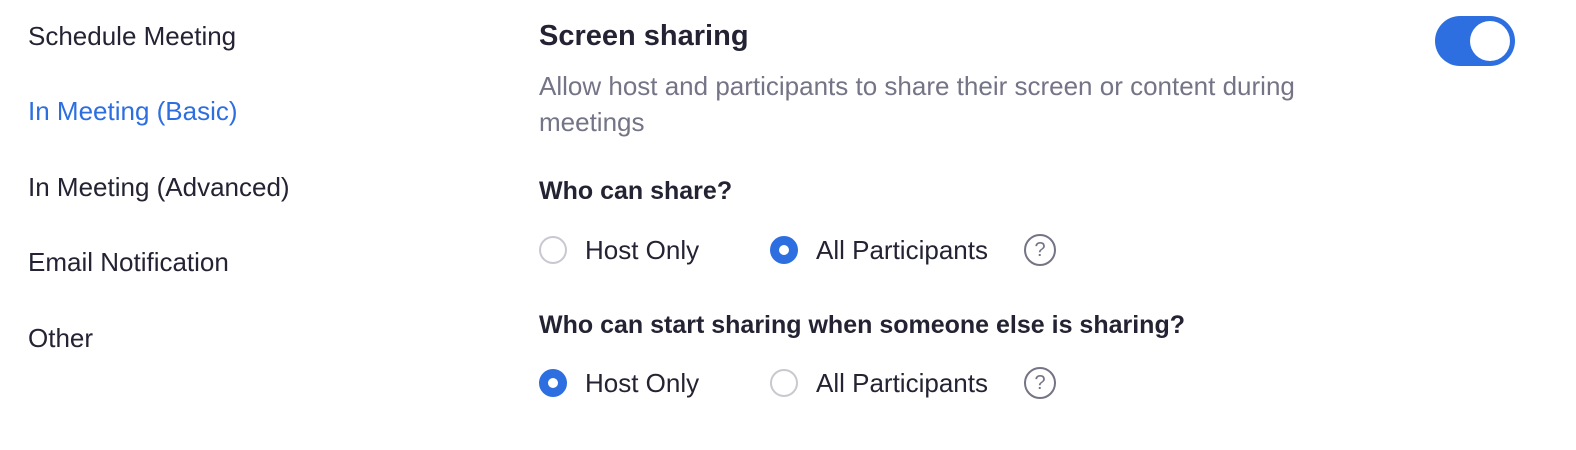 The height and width of the screenshot is (450, 1576). I want to click on who-can-share-all-participants-option: All Participants, so click(879, 250).